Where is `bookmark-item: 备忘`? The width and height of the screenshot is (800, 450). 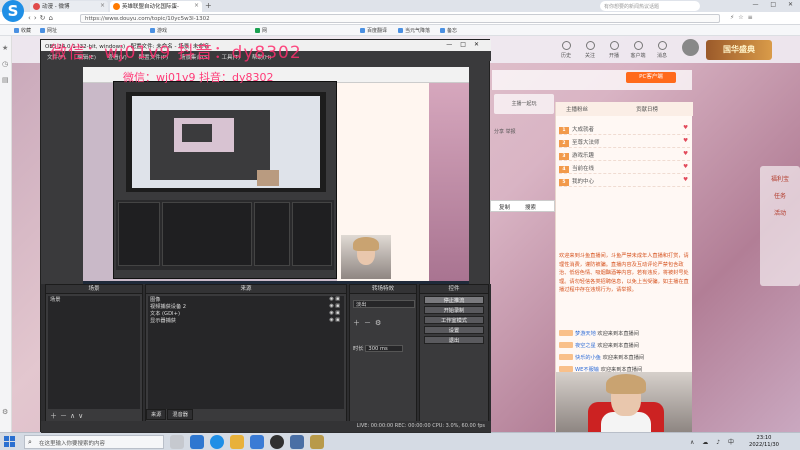 bookmark-item: 备忘 is located at coordinates (448, 30).